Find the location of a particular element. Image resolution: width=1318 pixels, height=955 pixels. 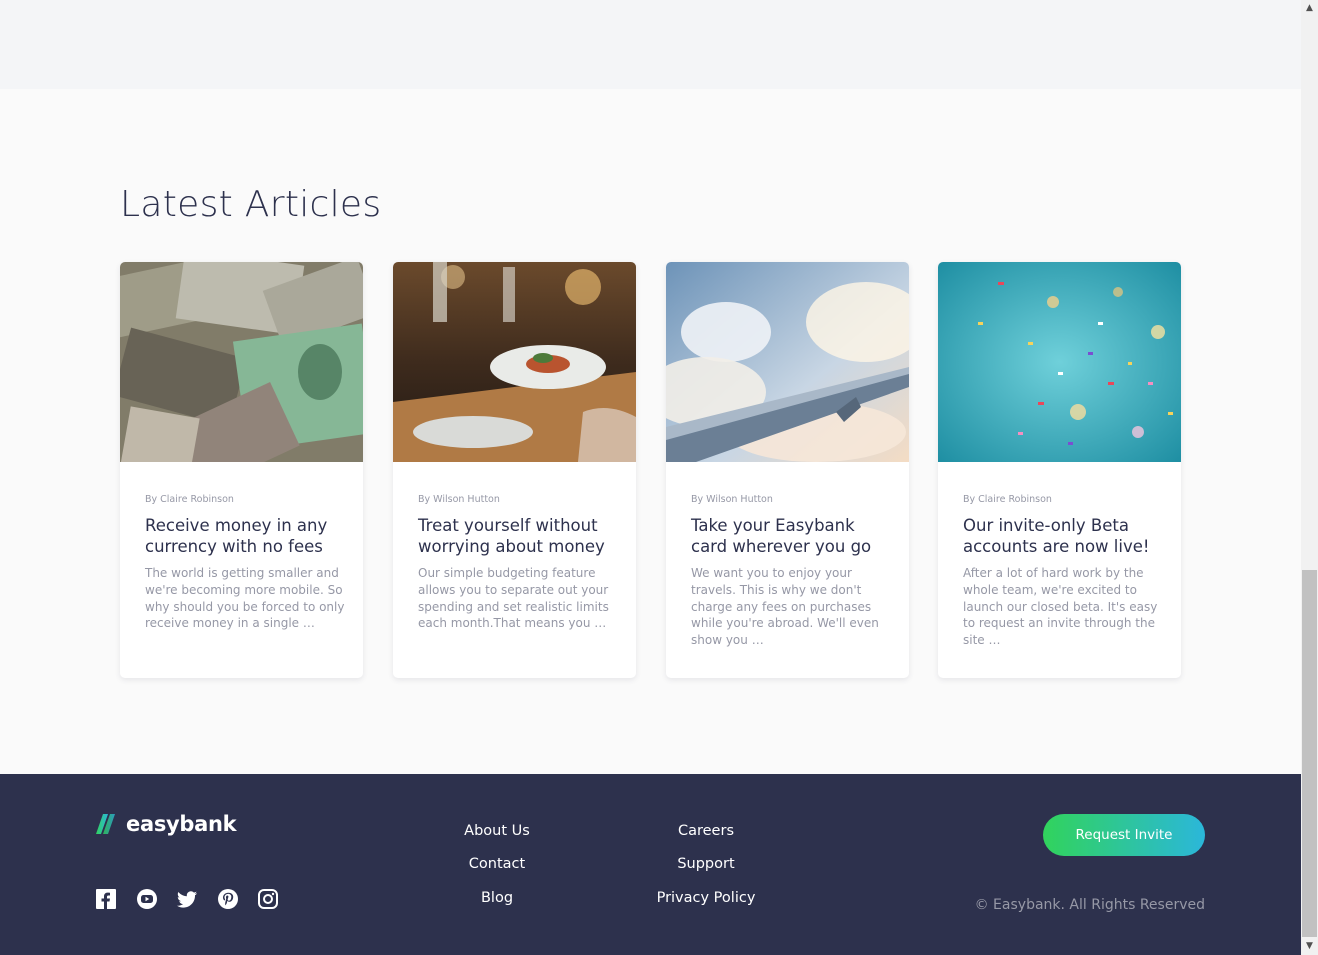

footer-link-blog: Blog is located at coordinates (497, 898).